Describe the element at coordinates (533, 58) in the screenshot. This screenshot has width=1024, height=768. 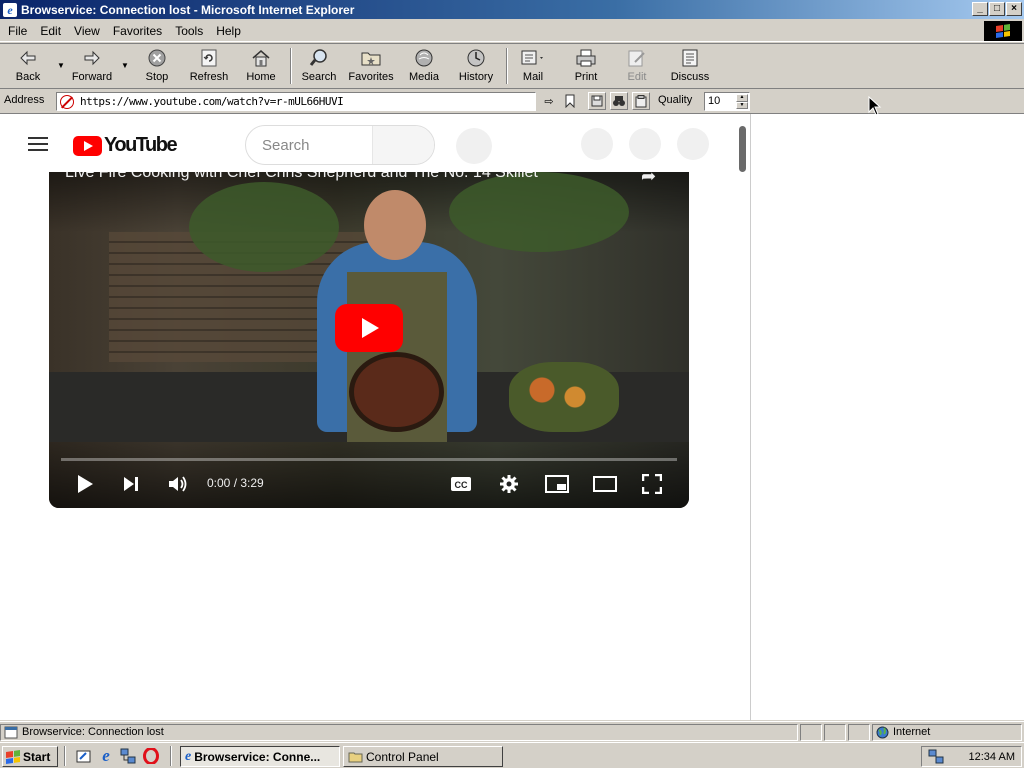
I see `mail-icon` at that location.